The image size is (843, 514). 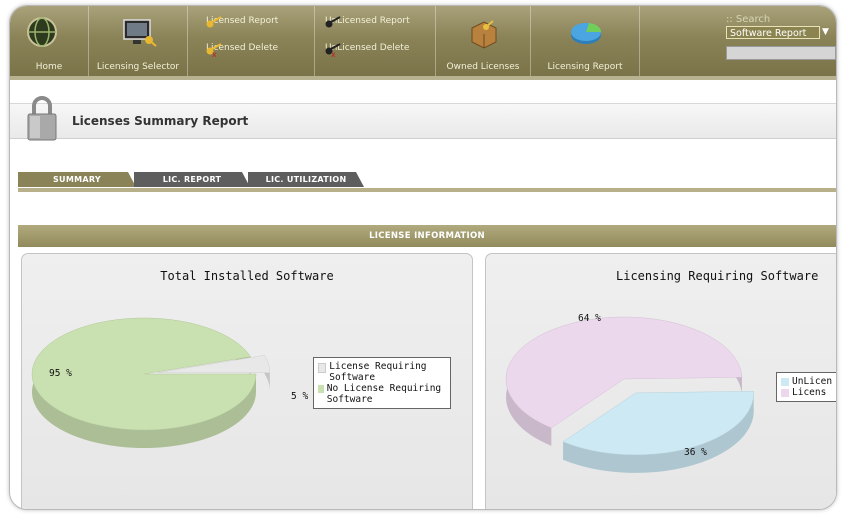 I want to click on search-input, so click(x=781, y=53).